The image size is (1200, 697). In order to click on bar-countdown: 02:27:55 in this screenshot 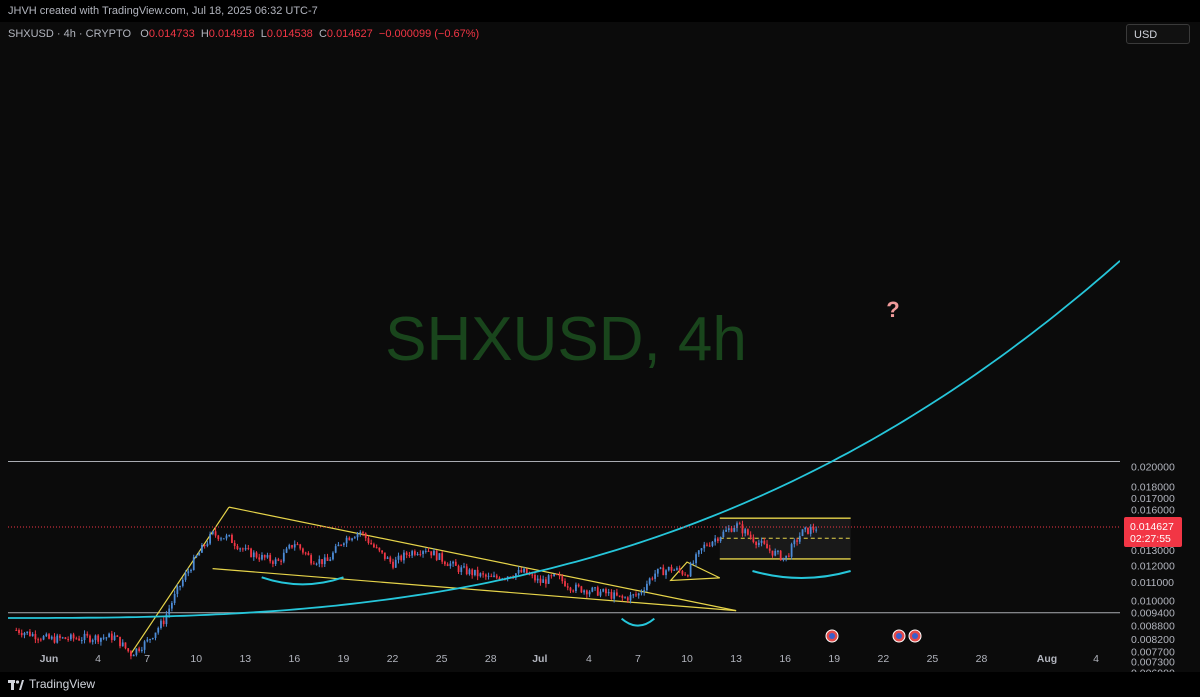, I will do `click(1150, 539)`.